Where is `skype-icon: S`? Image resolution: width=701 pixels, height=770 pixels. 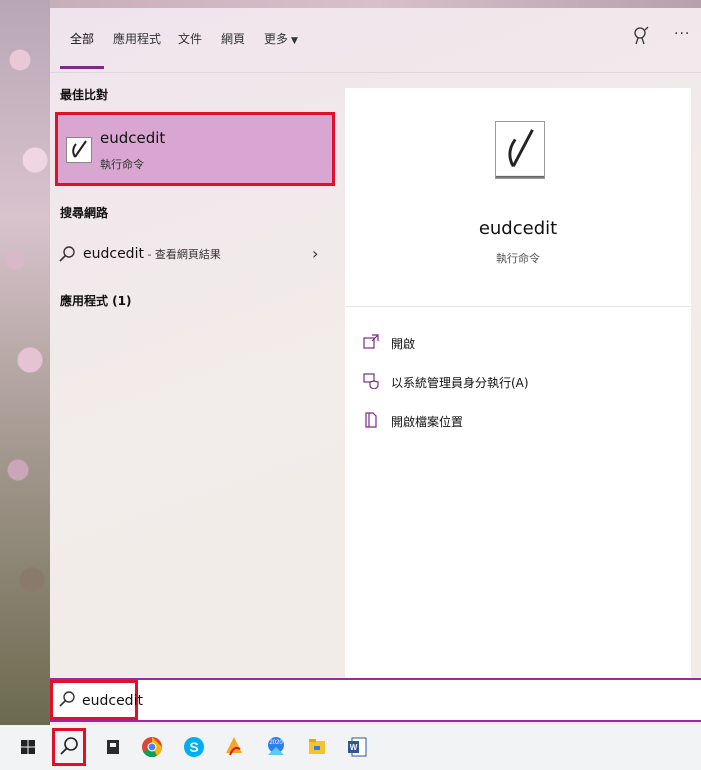 skype-icon: S is located at coordinates (194, 747).